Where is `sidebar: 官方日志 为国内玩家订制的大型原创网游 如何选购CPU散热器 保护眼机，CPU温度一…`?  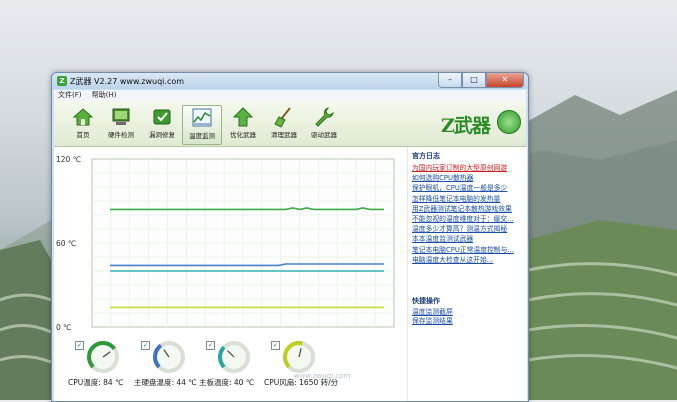 sidebar: 官方日志 为国内玩家订制的大型原创网游 如何选购CPU散热器 保护眼机，CPU温度一… is located at coordinates (467, 274).